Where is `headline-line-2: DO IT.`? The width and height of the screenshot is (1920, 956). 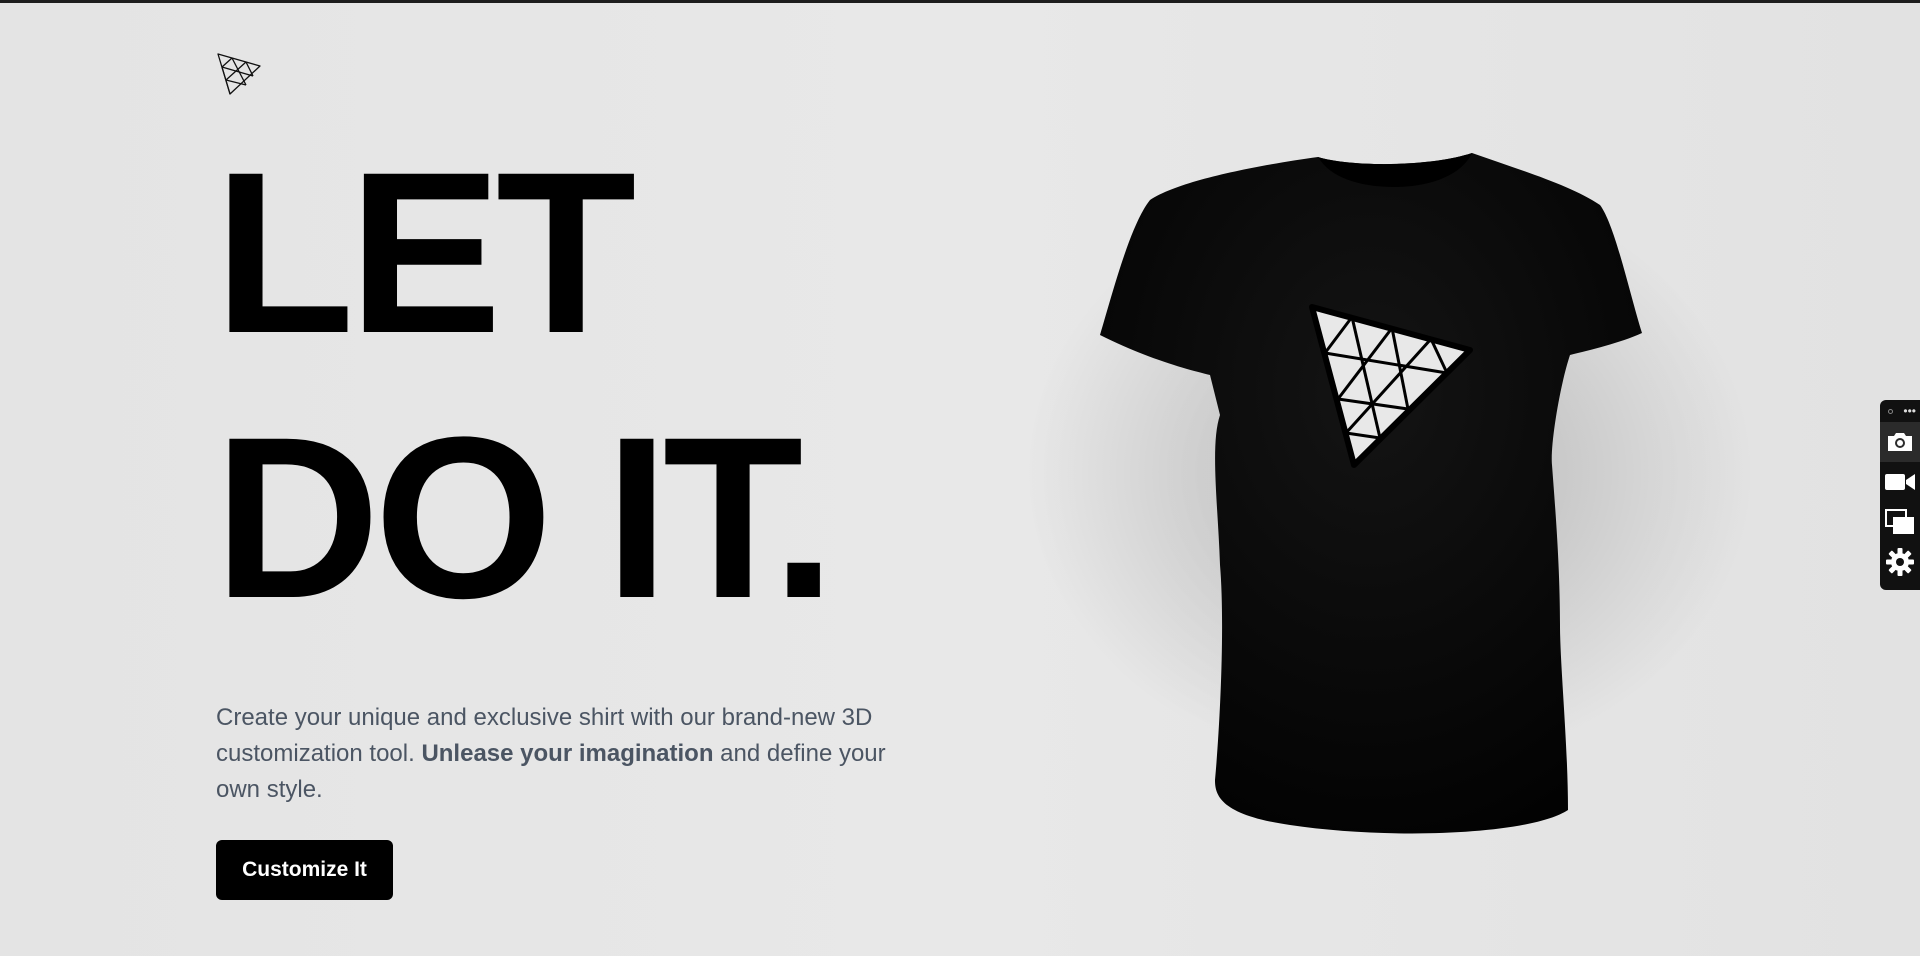
headline-line-2: DO IT. is located at coordinates (525, 517).